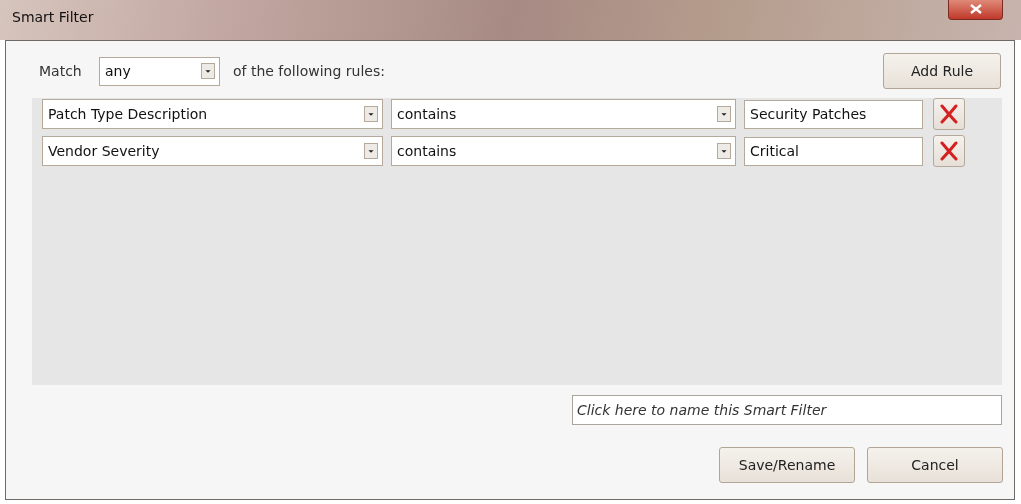  I want to click on name-field: Click here to name this Smart Filter, so click(787, 410).